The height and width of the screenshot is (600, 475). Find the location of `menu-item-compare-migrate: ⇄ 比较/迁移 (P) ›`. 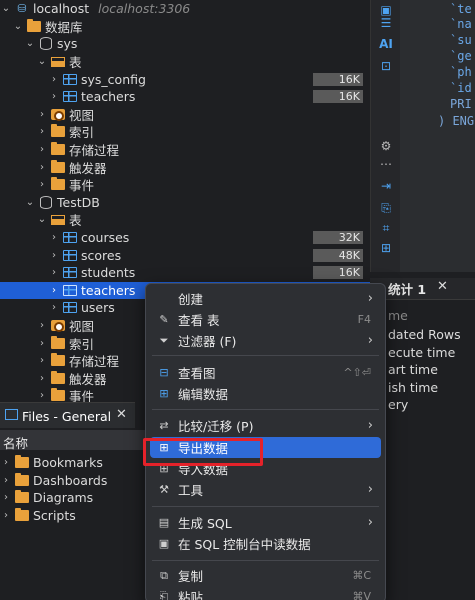

menu-item-compare-migrate: ⇄ 比较/迁移 (P) › is located at coordinates (265, 425).